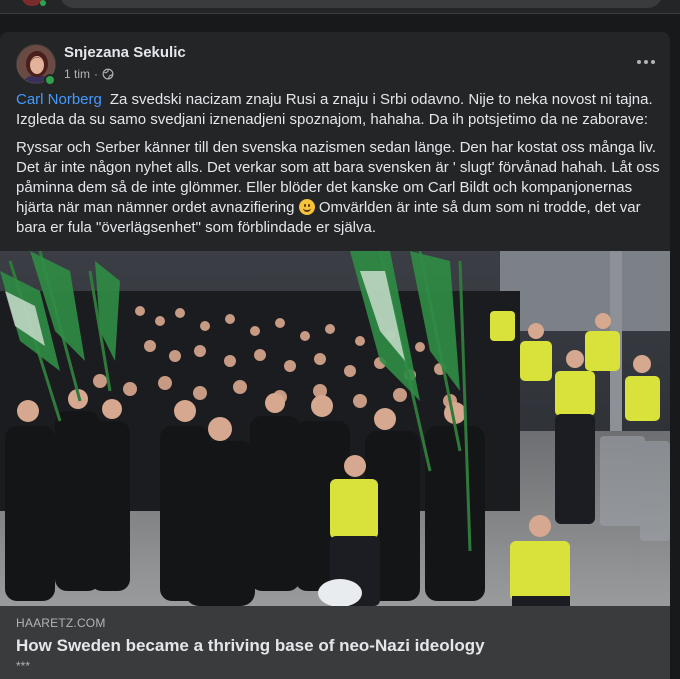 Image resolution: width=680 pixels, height=679 pixels. Describe the element at coordinates (23, 666) in the screenshot. I see `link-description: ***` at that location.